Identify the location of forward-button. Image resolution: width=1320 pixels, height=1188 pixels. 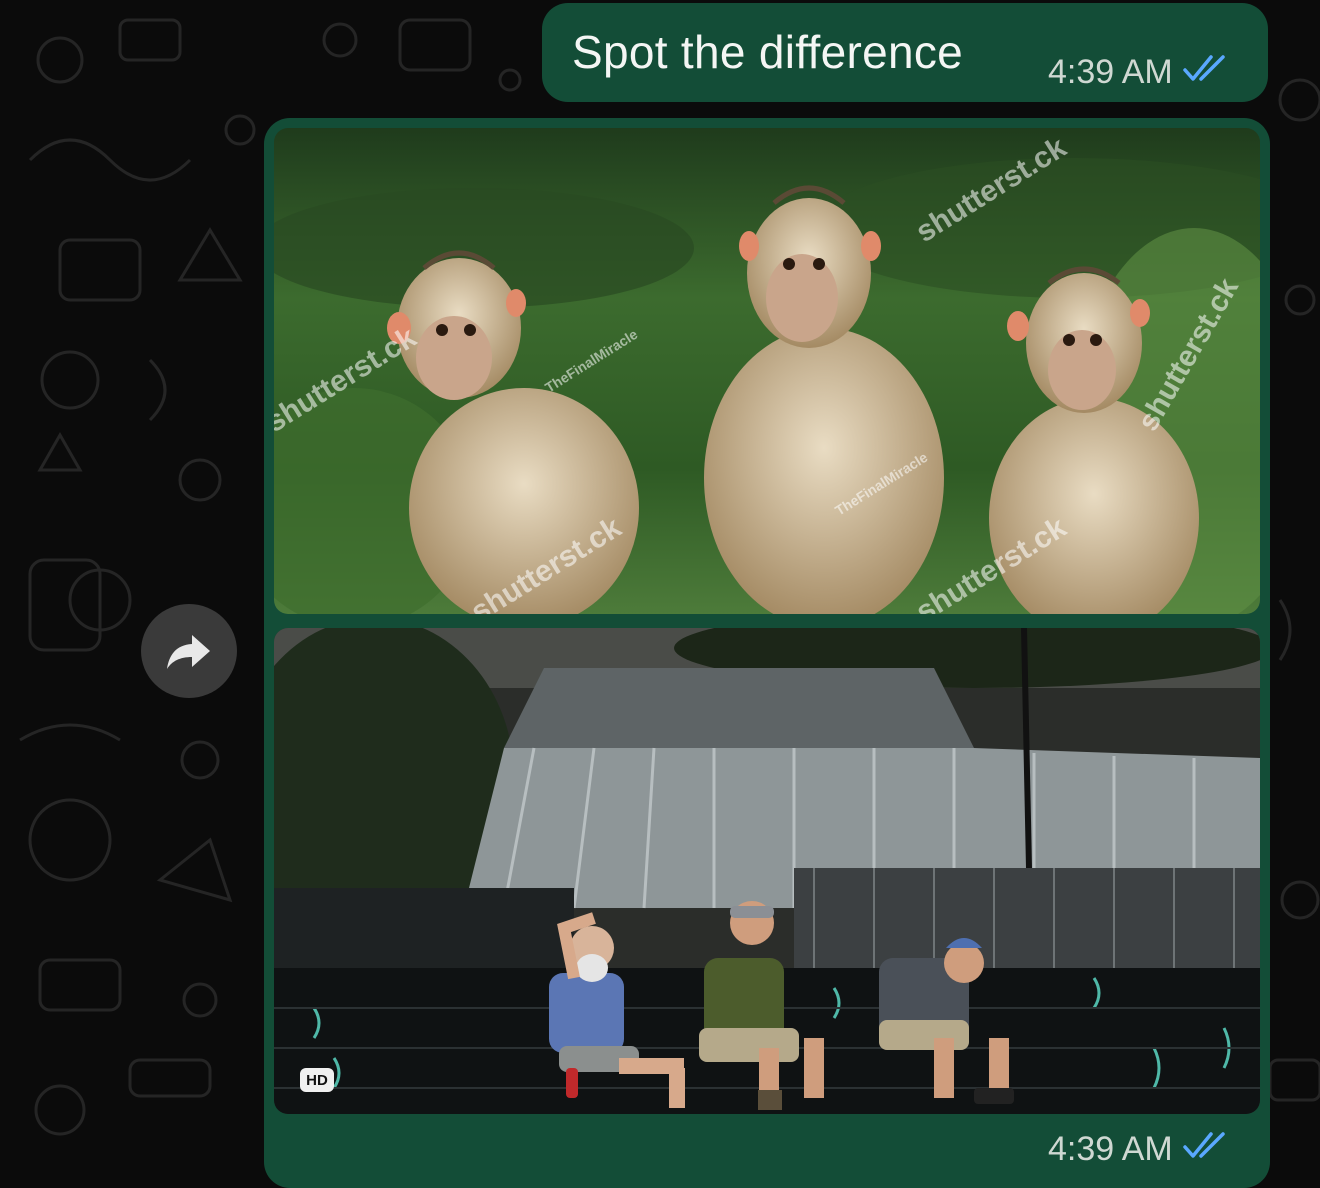
(189, 651).